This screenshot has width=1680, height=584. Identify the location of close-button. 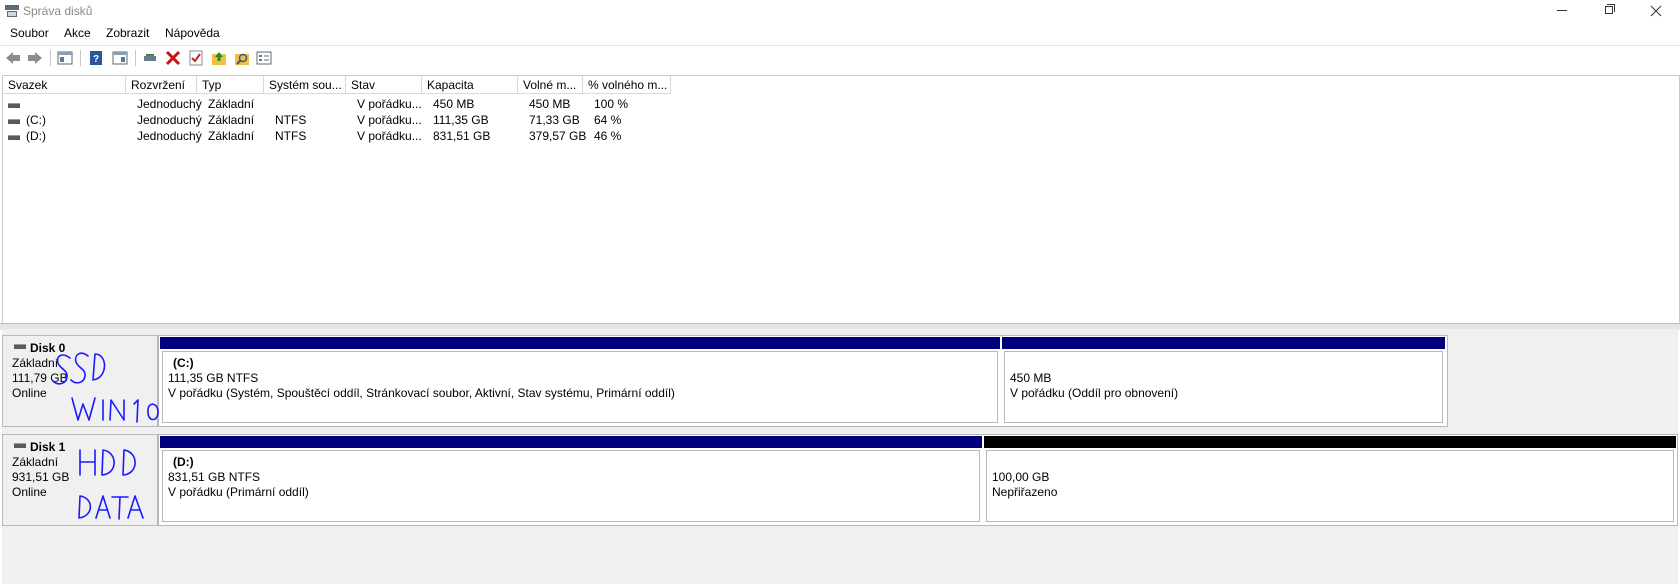
(1656, 11).